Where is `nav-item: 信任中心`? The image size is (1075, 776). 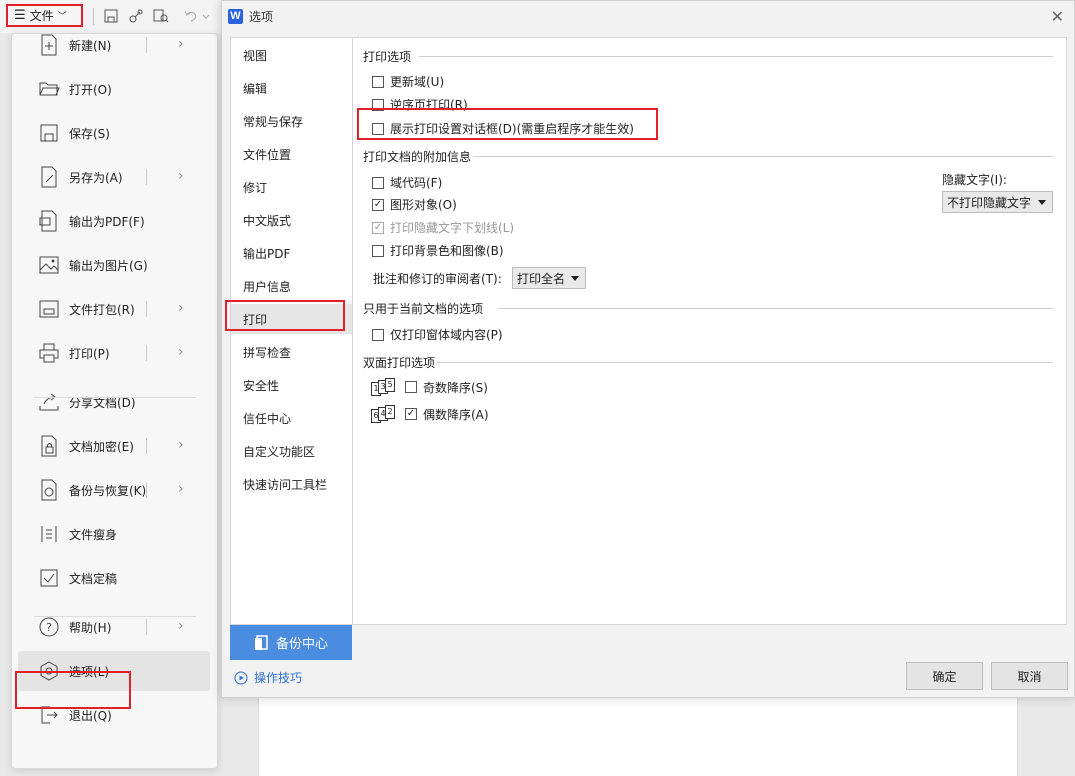
nav-item: 信任中心 is located at coordinates (291, 418).